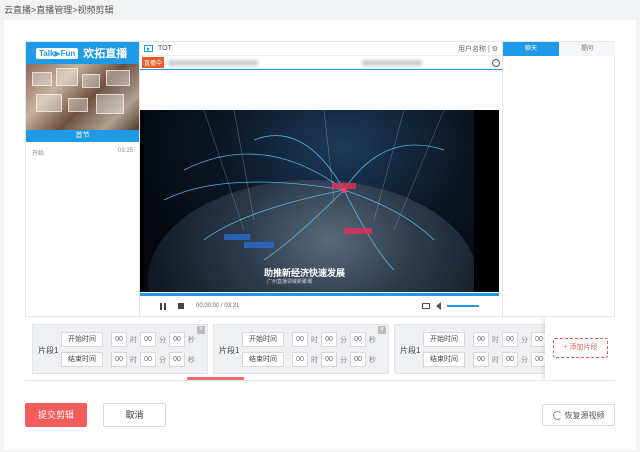 The image size is (640, 452). Describe the element at coordinates (319, 294) in the screenshot. I see `seek-bar` at that location.